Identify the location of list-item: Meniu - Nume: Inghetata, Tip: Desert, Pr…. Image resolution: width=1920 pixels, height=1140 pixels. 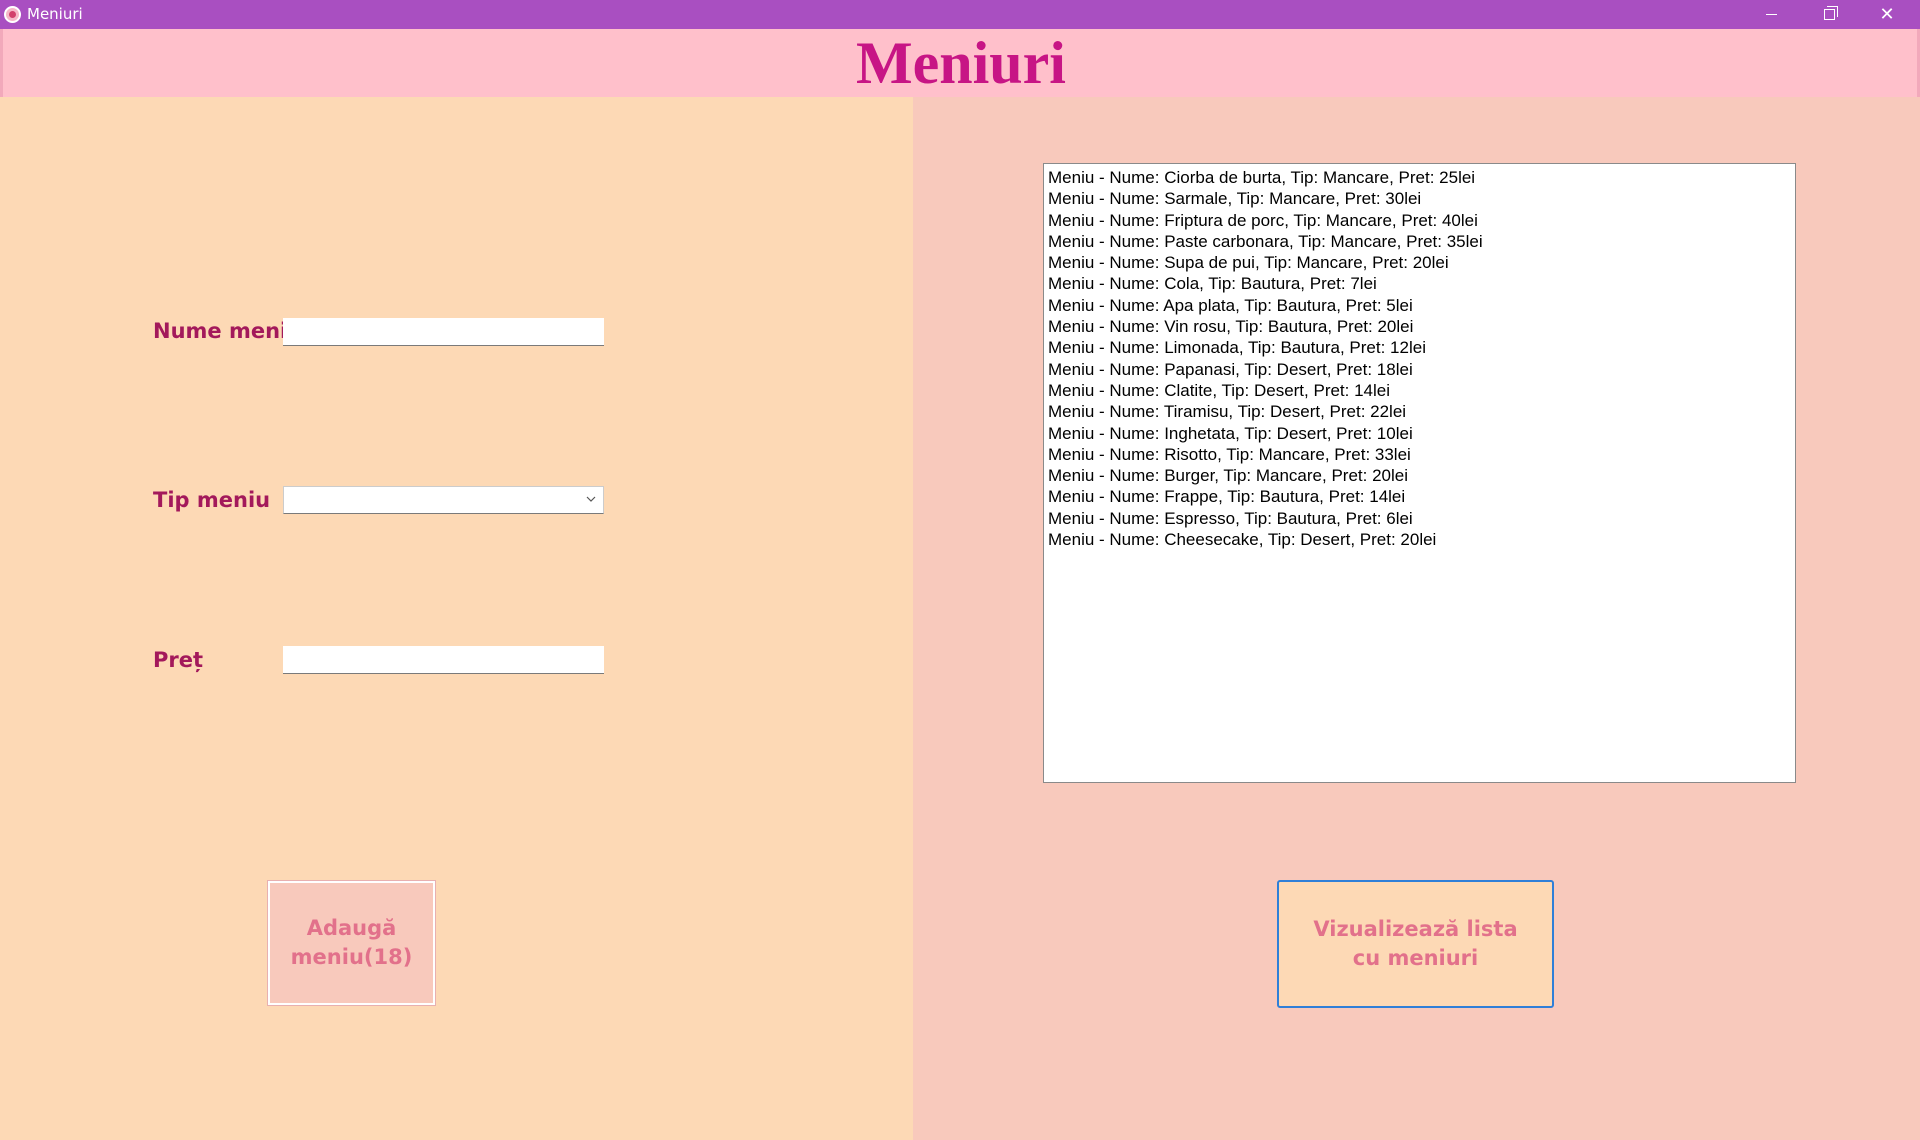
(1419, 433).